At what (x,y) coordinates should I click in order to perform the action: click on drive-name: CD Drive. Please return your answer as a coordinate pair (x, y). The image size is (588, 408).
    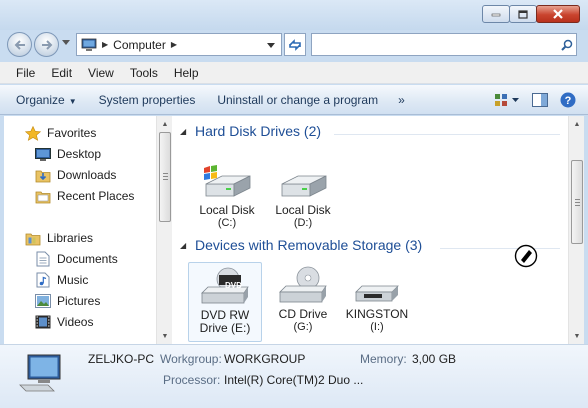
    Looking at the image, I should click on (303, 314).